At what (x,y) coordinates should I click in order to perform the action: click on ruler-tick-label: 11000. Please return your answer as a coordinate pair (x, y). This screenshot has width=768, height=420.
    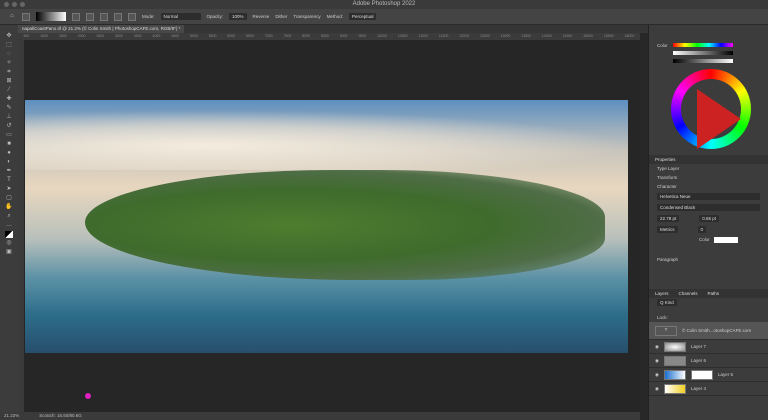
    Looking at the image, I should click on (423, 36).